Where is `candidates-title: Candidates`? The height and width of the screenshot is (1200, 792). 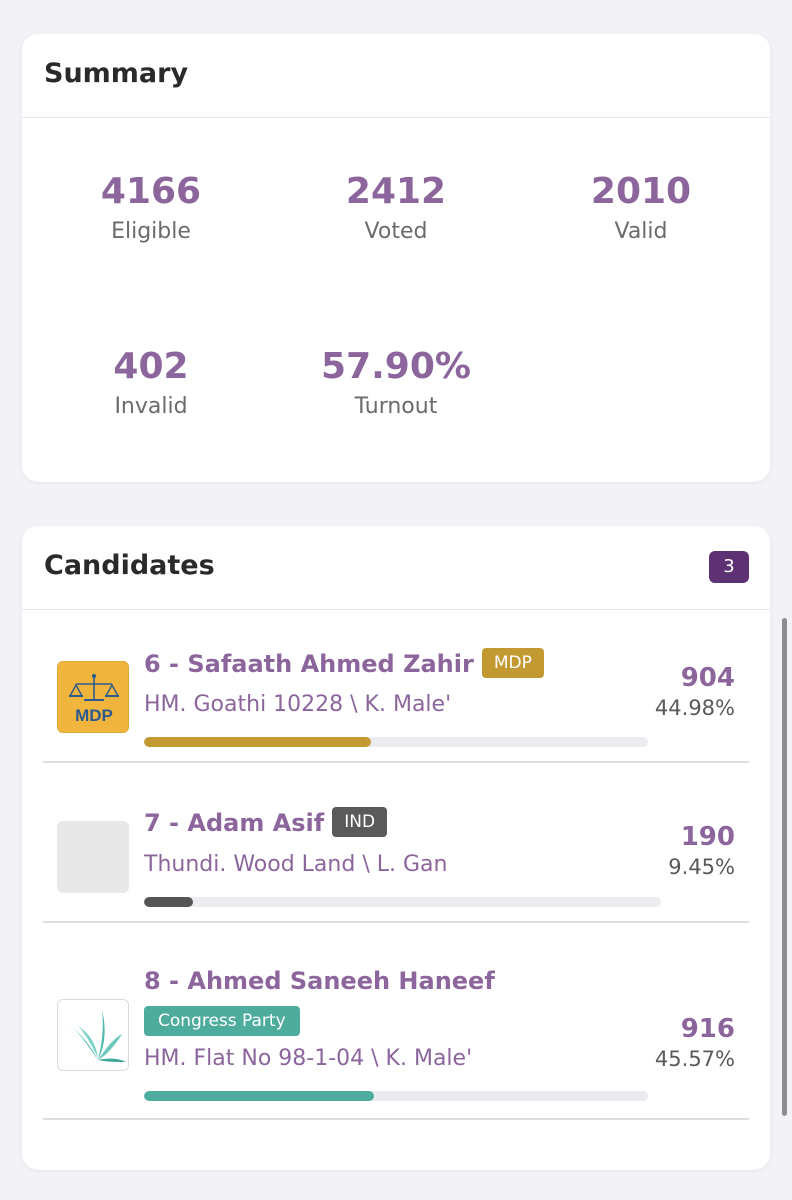
candidates-title: Candidates is located at coordinates (129, 565).